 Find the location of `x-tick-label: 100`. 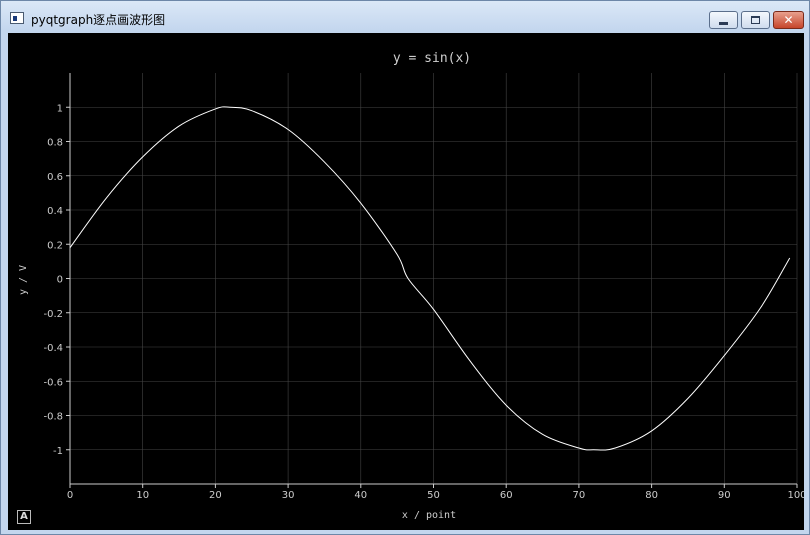

x-tick-label: 100 is located at coordinates (795, 495).